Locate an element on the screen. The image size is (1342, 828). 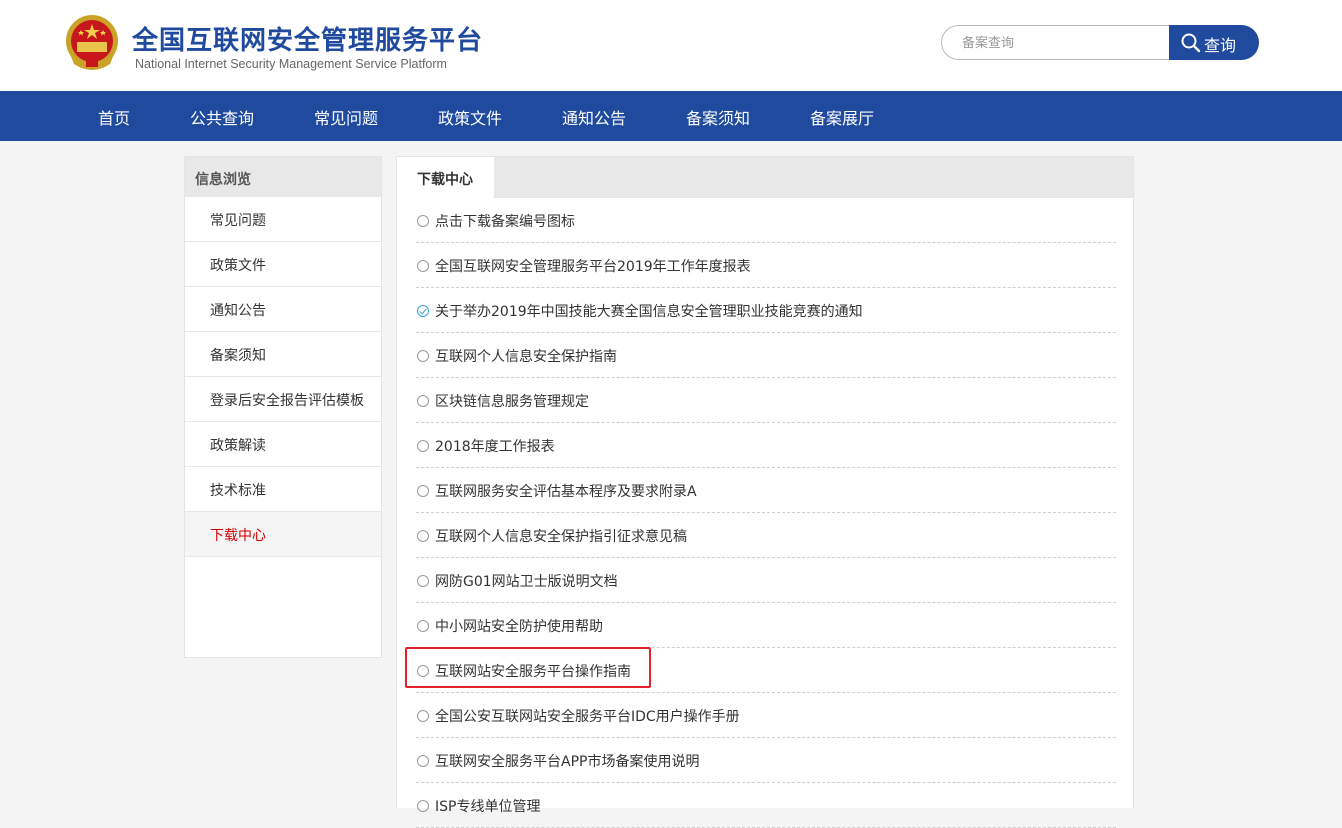
download-link: 全国互联网安全管理服务平台2019年工作年度报表 is located at coordinates (593, 266).